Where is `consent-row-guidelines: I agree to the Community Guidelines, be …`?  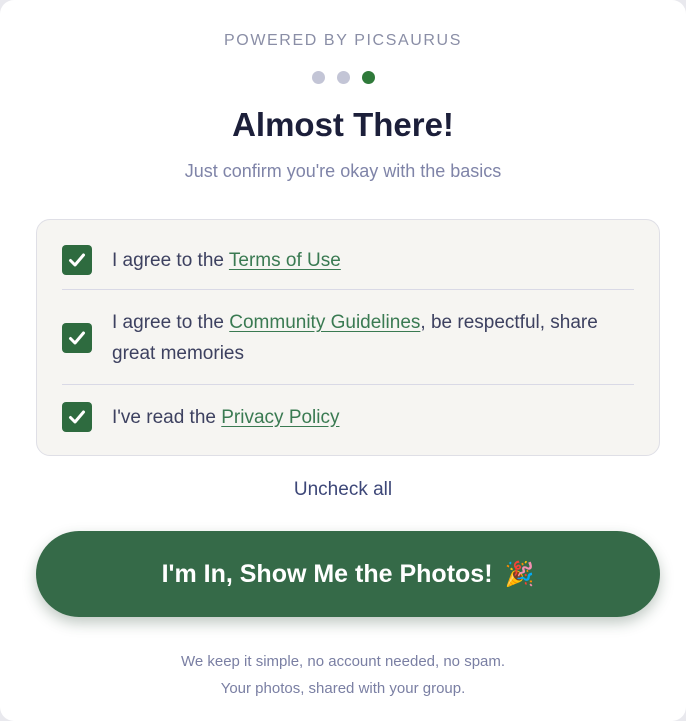 consent-row-guidelines: I agree to the Community Guidelines, be … is located at coordinates (348, 338).